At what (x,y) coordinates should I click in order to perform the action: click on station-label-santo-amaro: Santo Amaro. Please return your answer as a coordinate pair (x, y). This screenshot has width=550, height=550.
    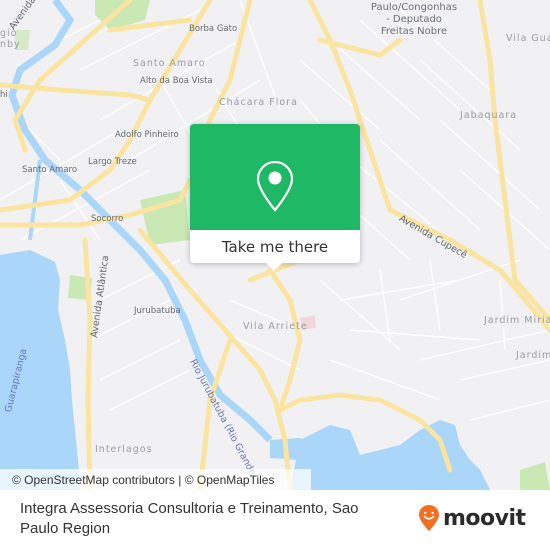
    Looking at the image, I should click on (50, 170).